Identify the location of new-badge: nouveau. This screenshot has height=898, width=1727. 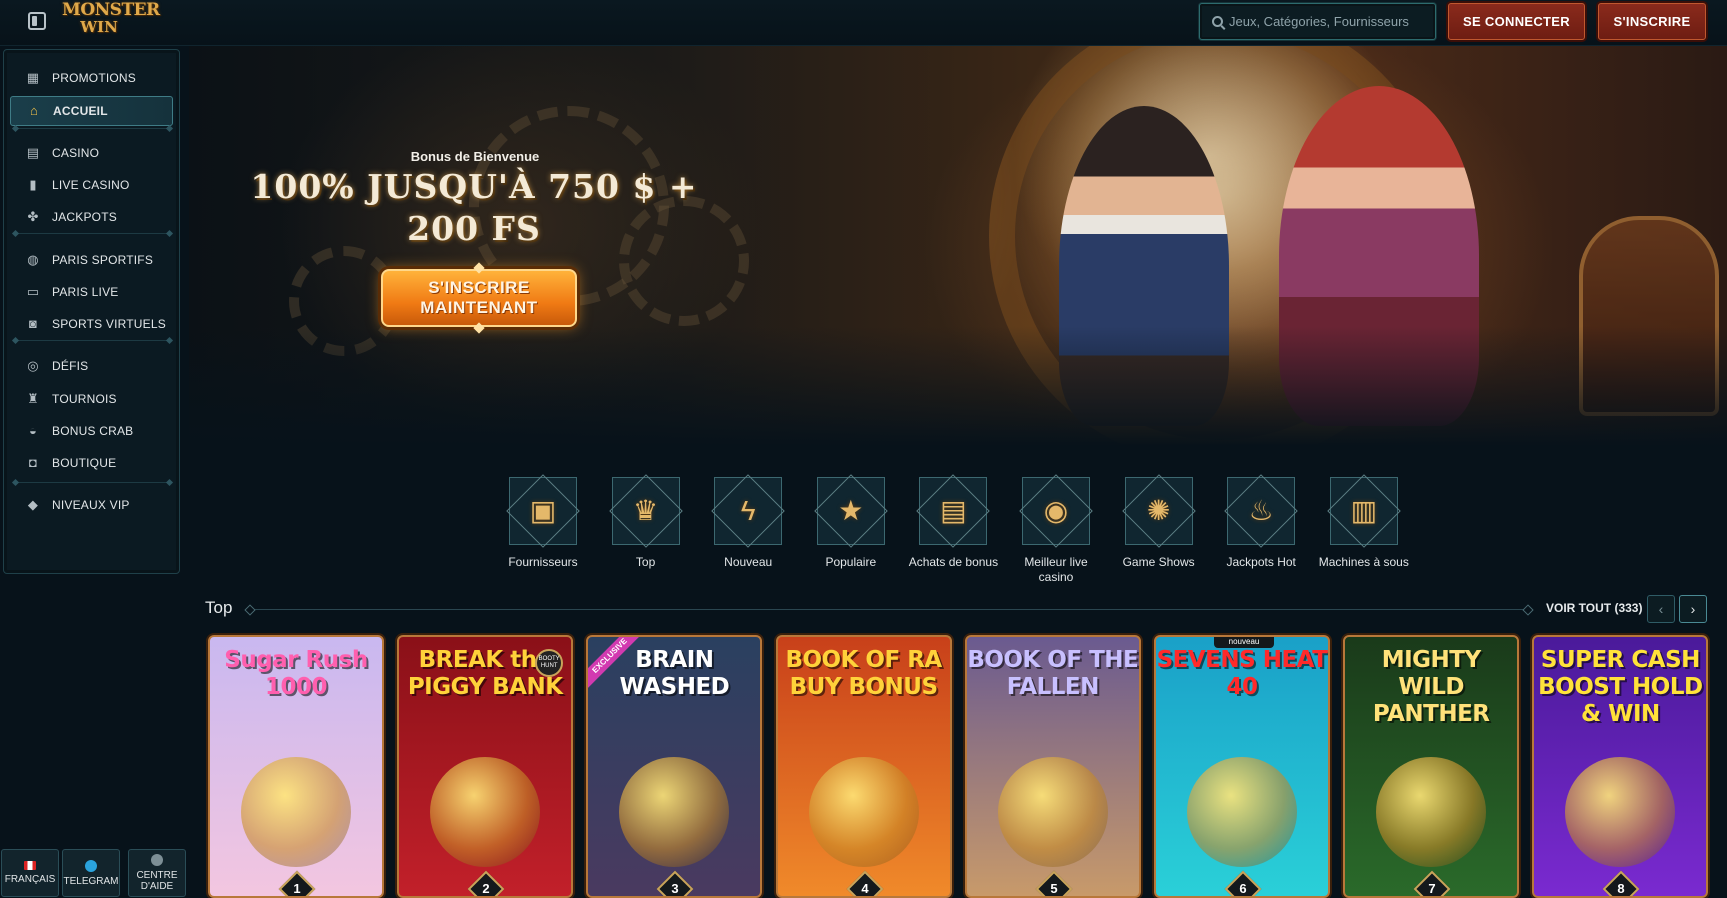
(1244, 642).